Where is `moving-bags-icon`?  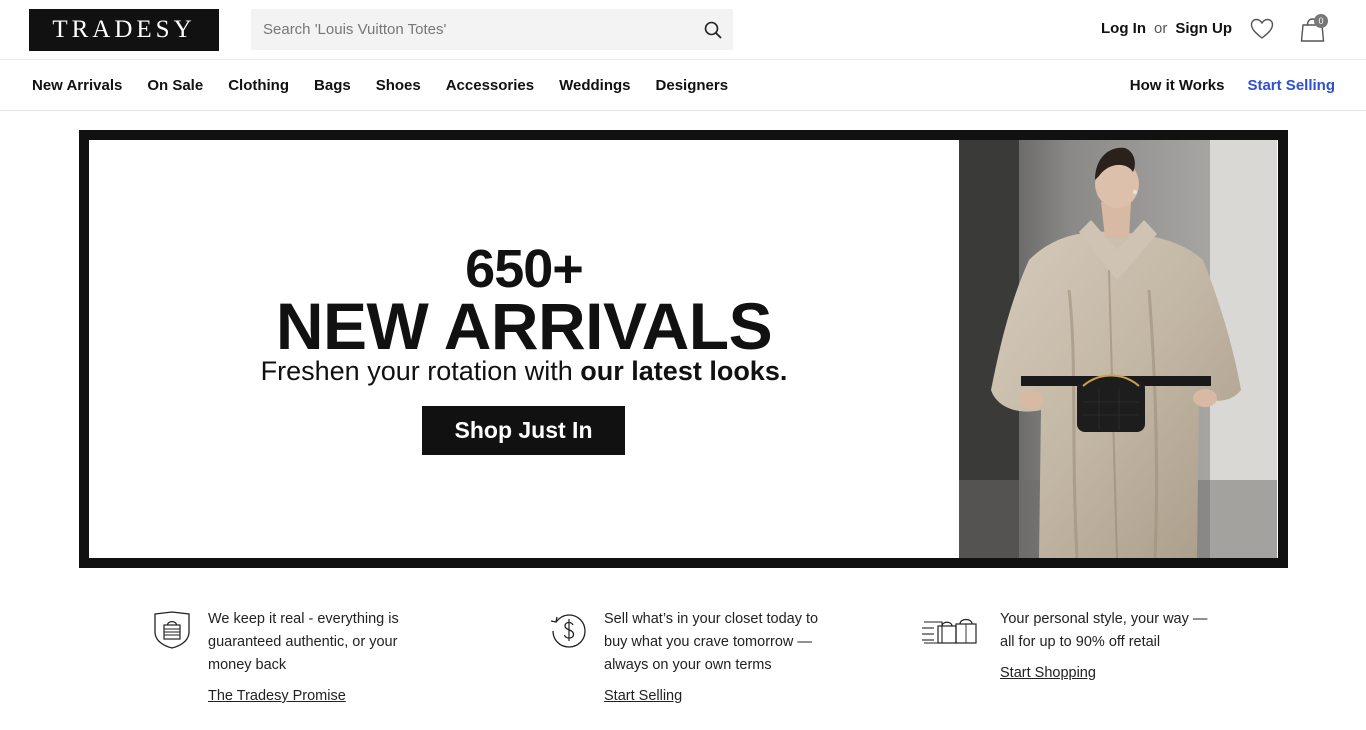 moving-bags-icon is located at coordinates (949, 631).